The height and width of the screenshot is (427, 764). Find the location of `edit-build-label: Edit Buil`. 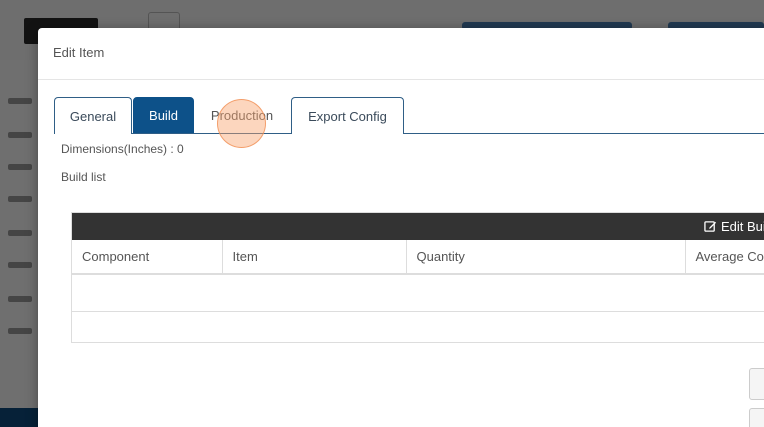

edit-build-label: Edit Buil is located at coordinates (742, 226).